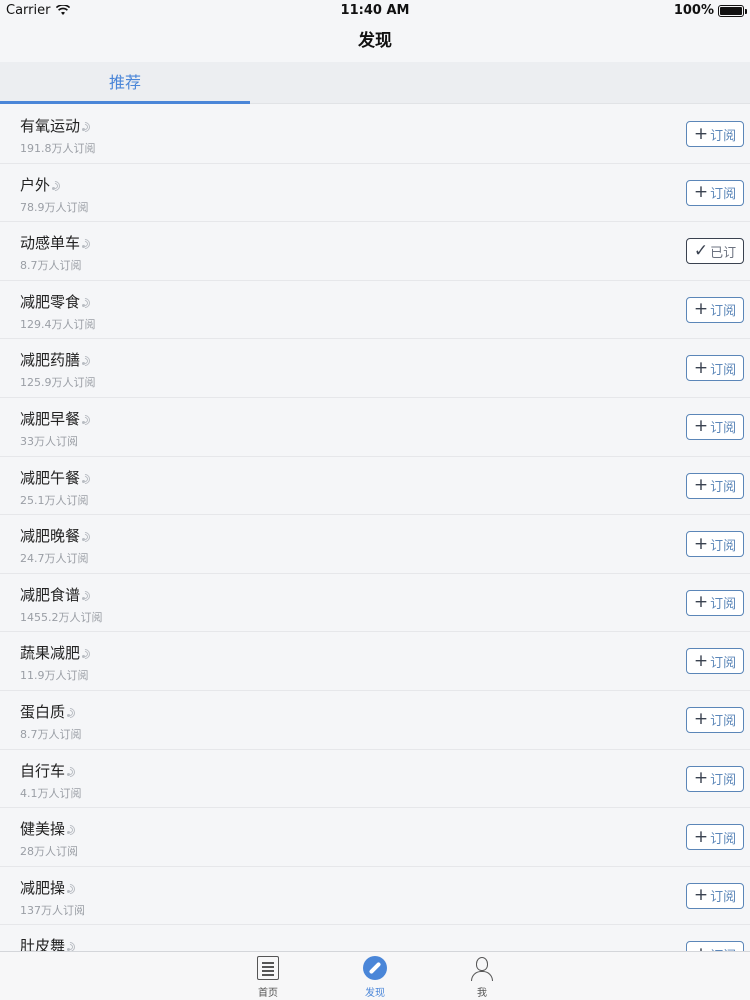 This screenshot has height=1000, width=750. Describe the element at coordinates (50, 477) in the screenshot. I see `topic-title: 减肥午餐` at that location.